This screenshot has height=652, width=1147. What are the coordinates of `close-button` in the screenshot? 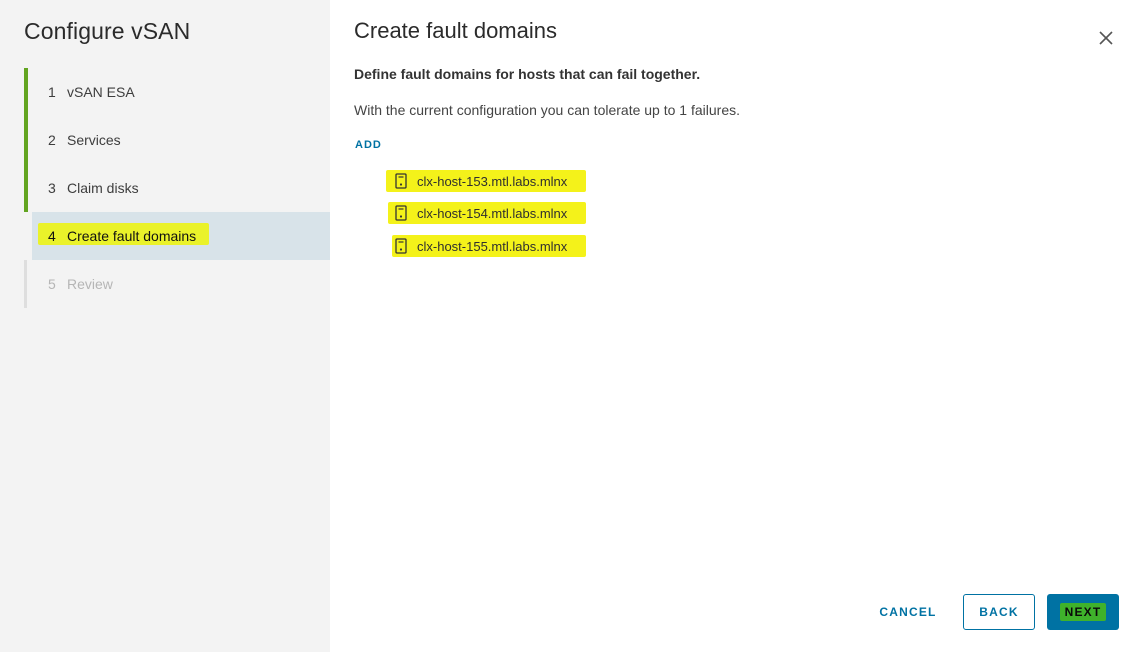 It's located at (1106, 38).